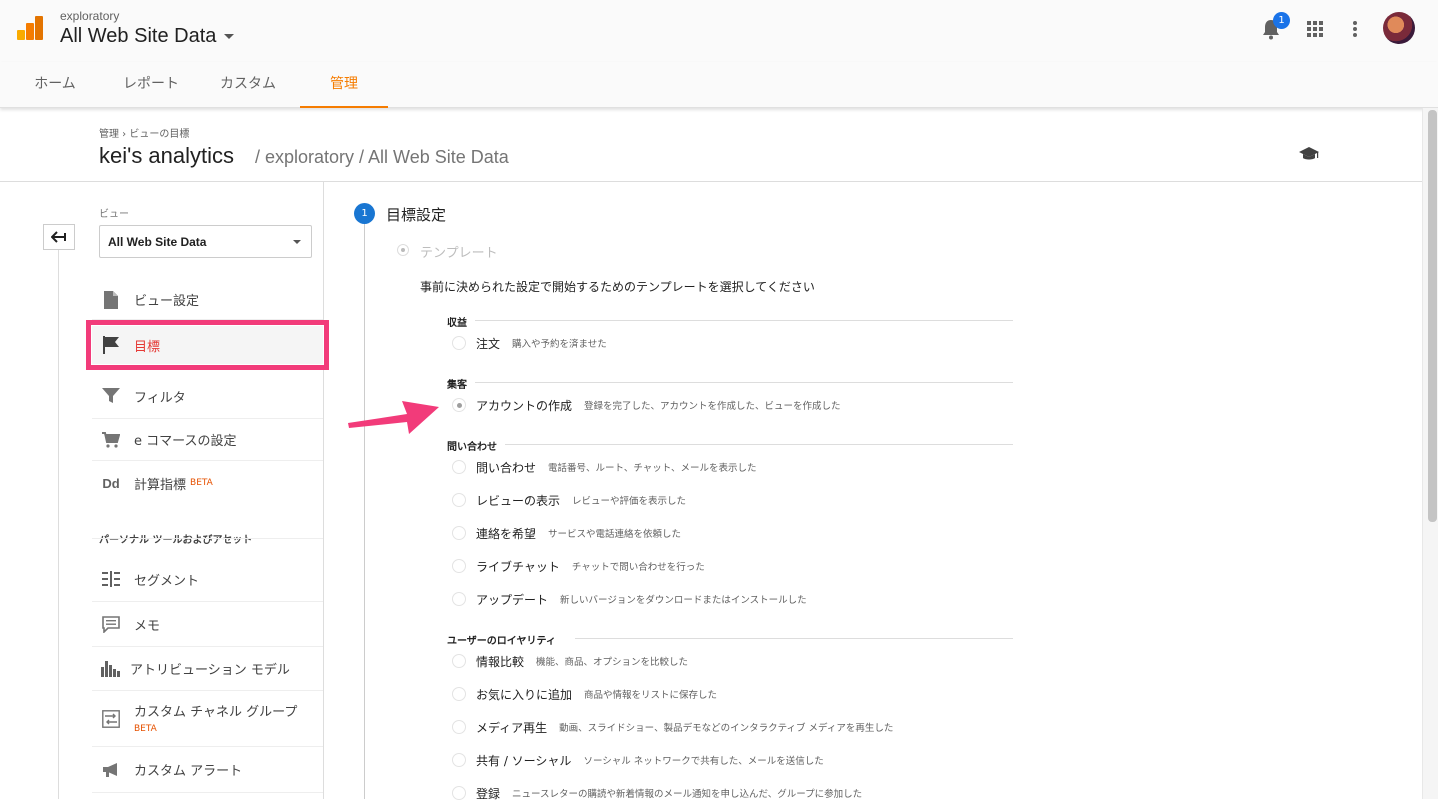  I want to click on view-select: All Web Site Data, so click(205, 241).